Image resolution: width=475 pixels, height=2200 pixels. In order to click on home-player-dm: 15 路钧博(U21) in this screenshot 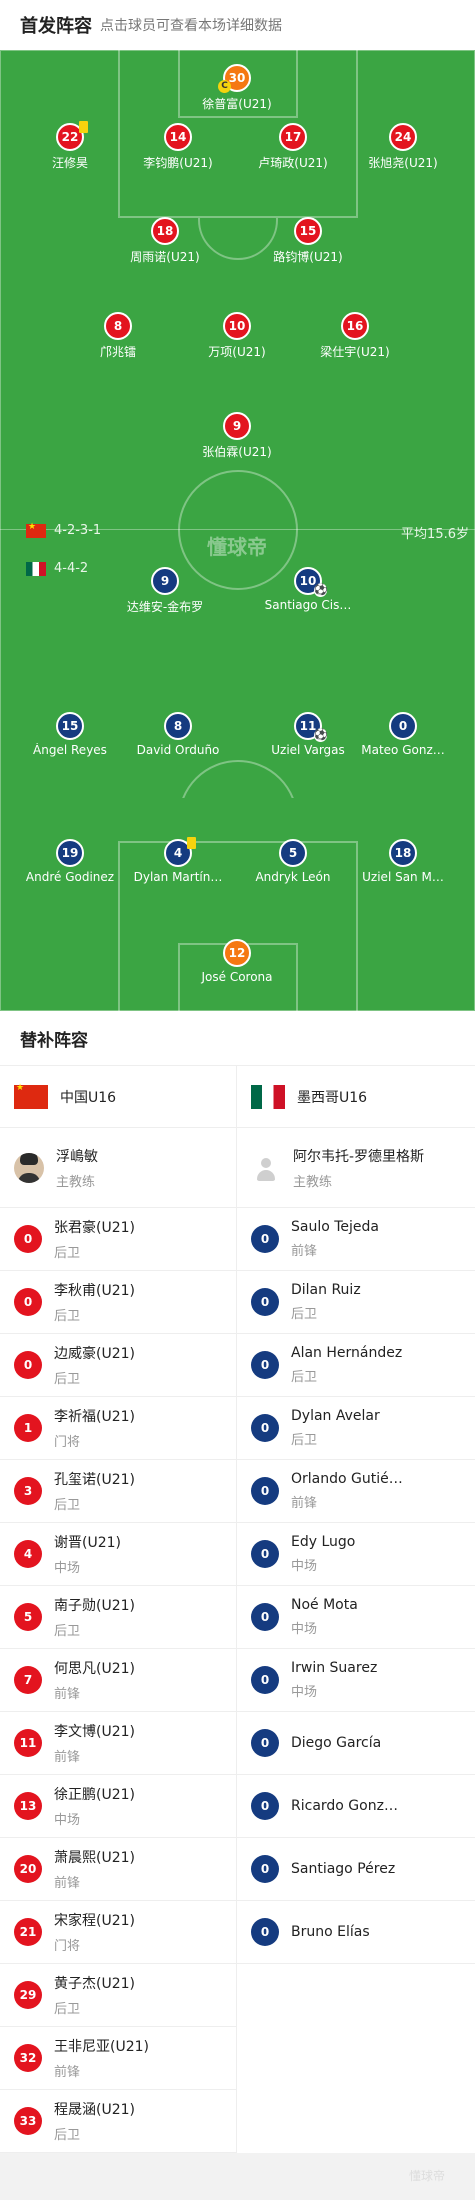, I will do `click(308, 241)`.